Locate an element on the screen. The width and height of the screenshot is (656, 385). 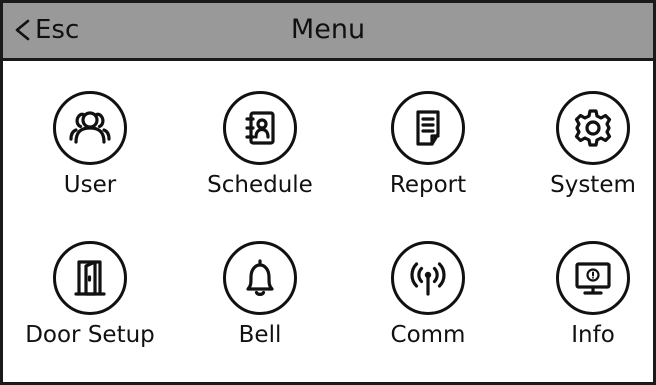
menu-item-label: Report is located at coordinates (428, 185).